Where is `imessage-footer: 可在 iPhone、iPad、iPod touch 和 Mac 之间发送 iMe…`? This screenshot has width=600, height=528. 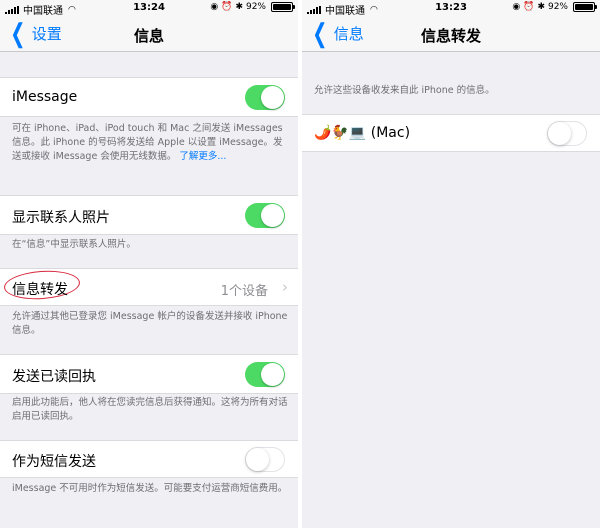 imessage-footer: 可在 iPhone、iPad、iPod touch 和 Mac 之间发送 iMe… is located at coordinates (147, 142).